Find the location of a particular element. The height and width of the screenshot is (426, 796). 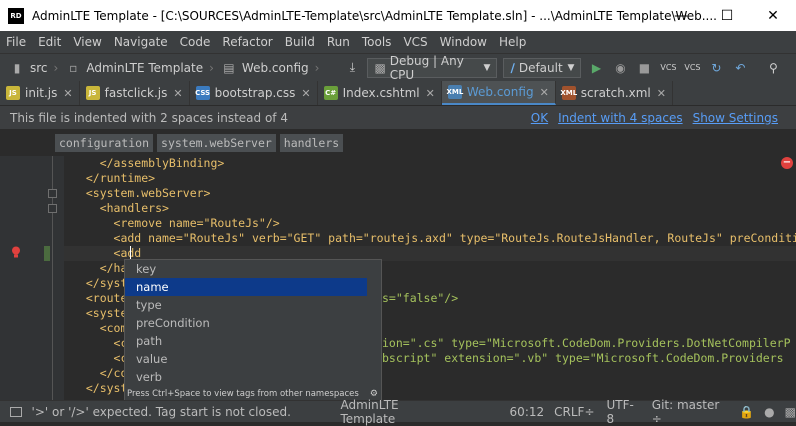

run-config-combo: ∕ Default ▼ is located at coordinates (542, 67).